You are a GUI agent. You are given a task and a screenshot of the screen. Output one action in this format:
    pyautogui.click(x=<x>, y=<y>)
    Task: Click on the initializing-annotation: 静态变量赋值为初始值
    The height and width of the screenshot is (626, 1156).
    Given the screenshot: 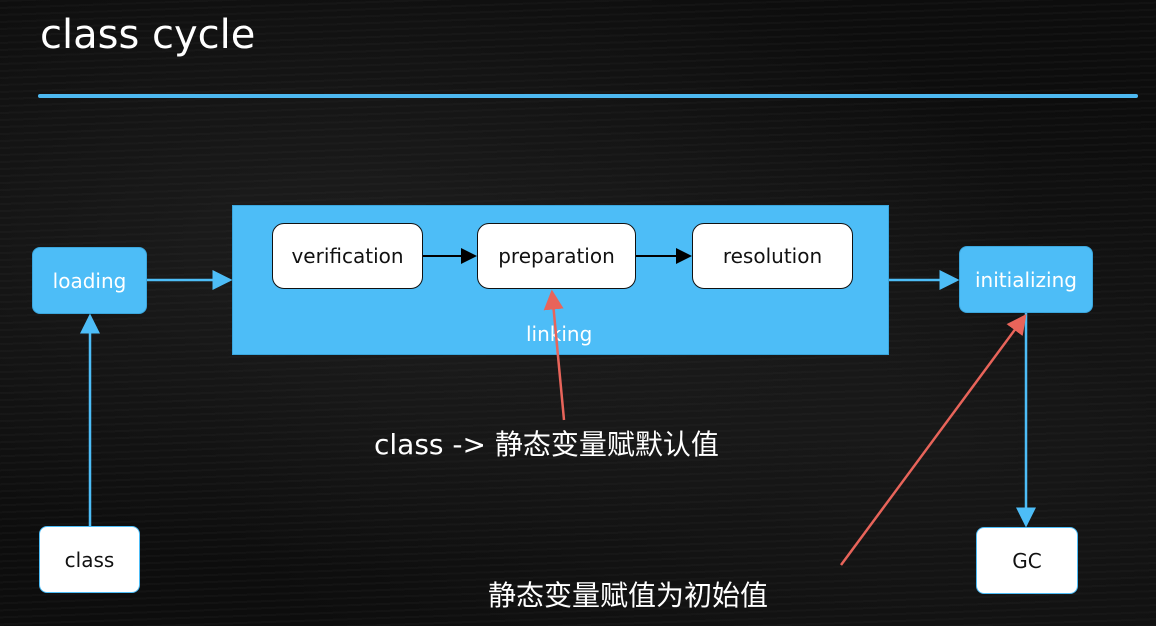 What is the action you would take?
    pyautogui.click(x=628, y=595)
    